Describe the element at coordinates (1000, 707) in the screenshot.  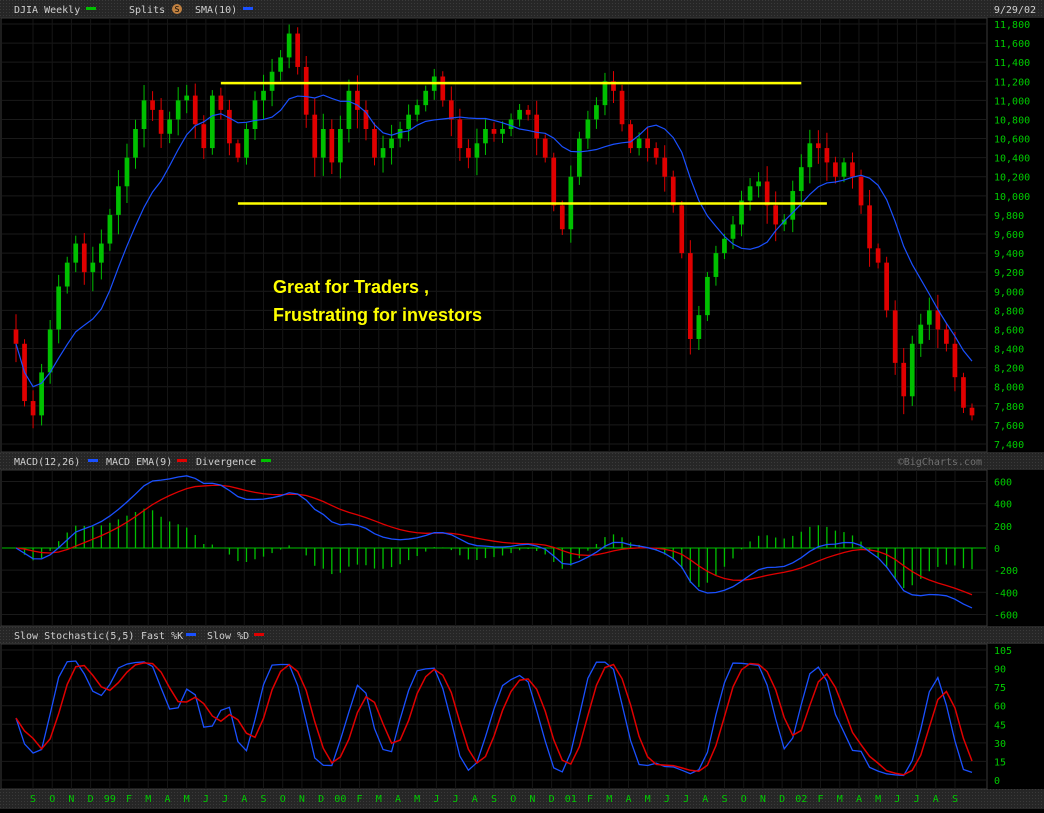
I see `stoch-axis-tick: 60` at that location.